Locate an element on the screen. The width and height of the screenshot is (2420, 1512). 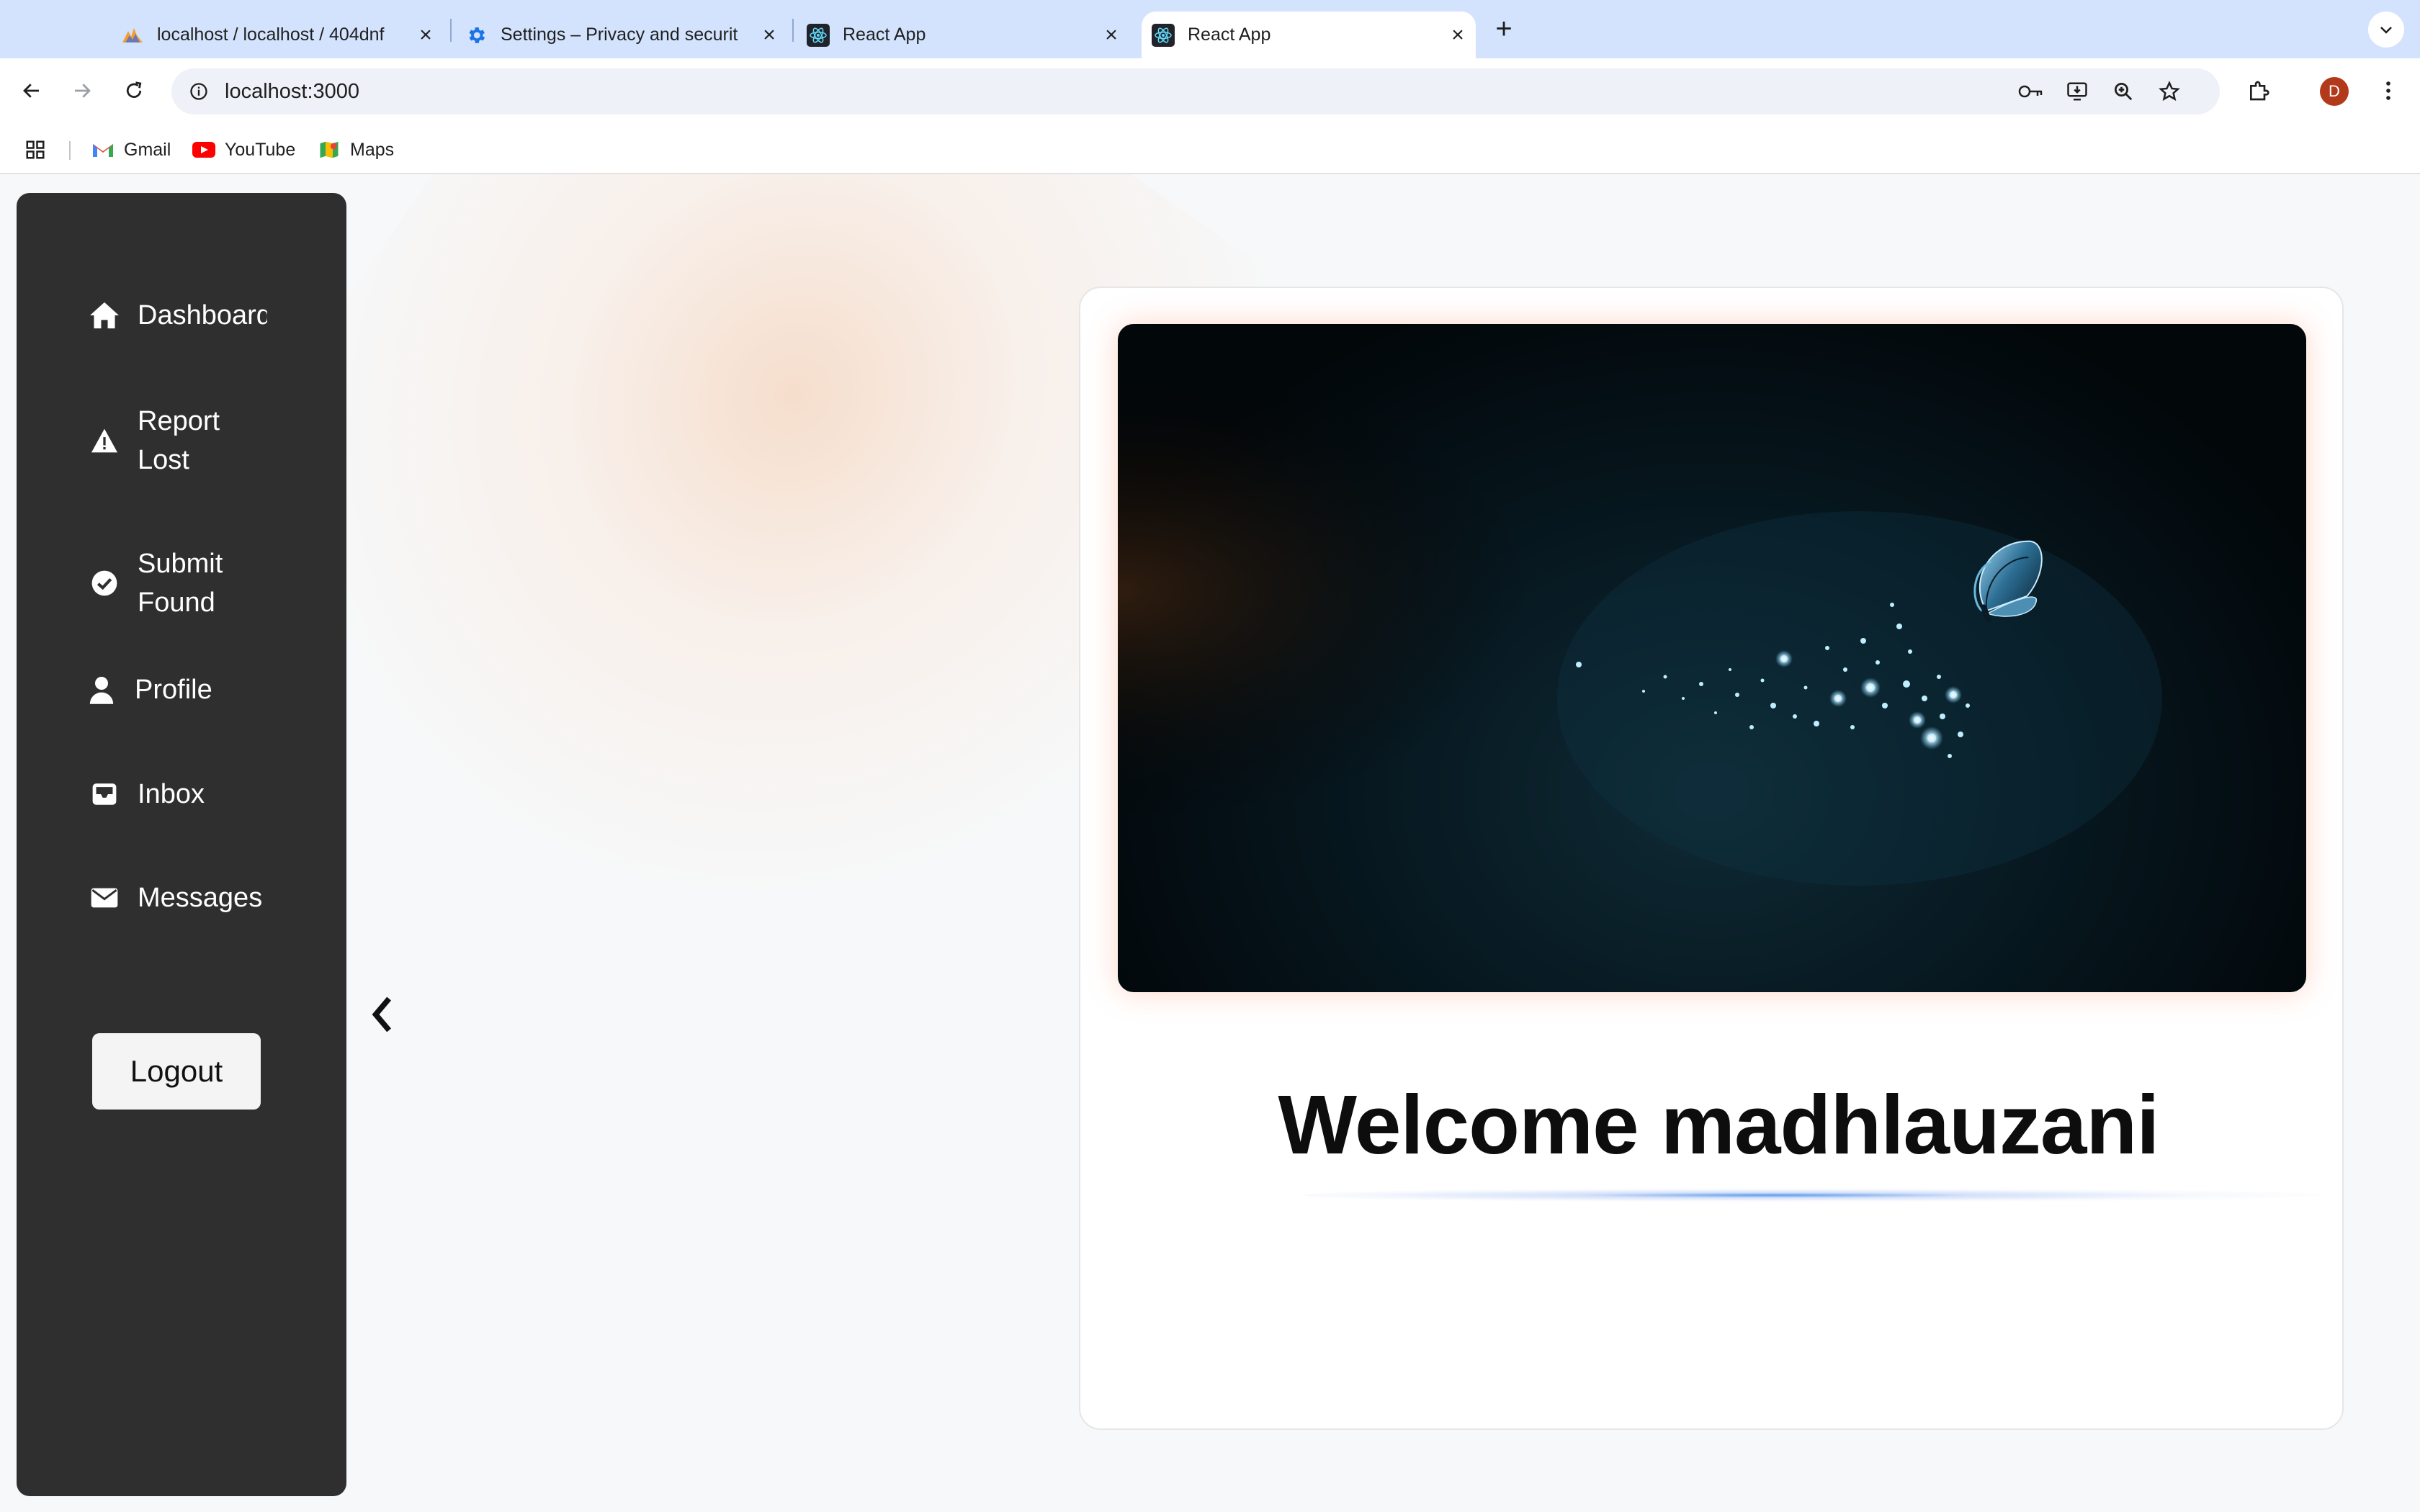
sidebar-item-submit-found: Submit Found is located at coordinates (171, 583).